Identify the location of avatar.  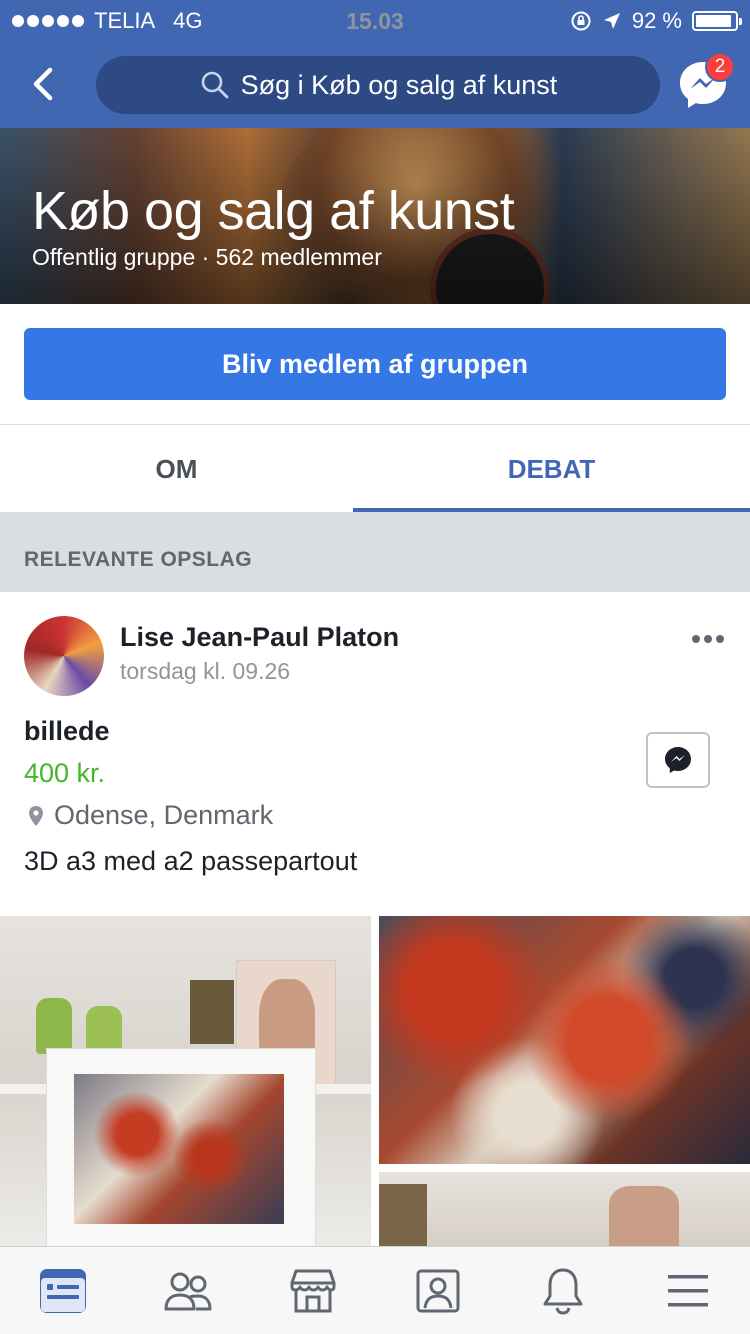
(64, 656).